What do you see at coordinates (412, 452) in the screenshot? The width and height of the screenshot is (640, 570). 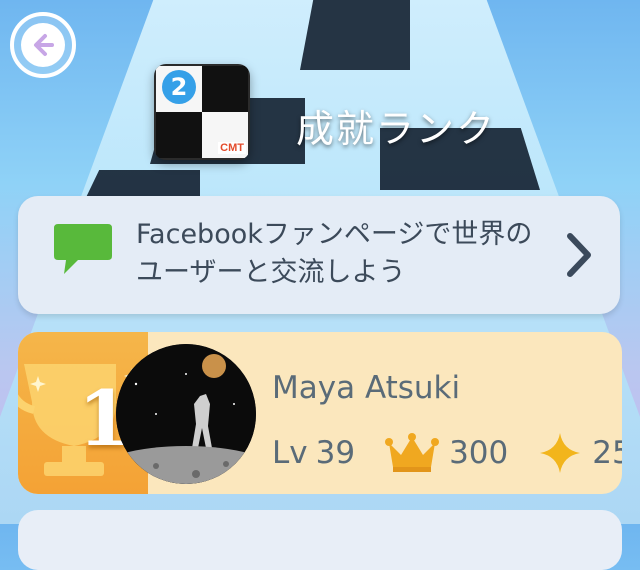 I see `crown-icon` at bounding box center [412, 452].